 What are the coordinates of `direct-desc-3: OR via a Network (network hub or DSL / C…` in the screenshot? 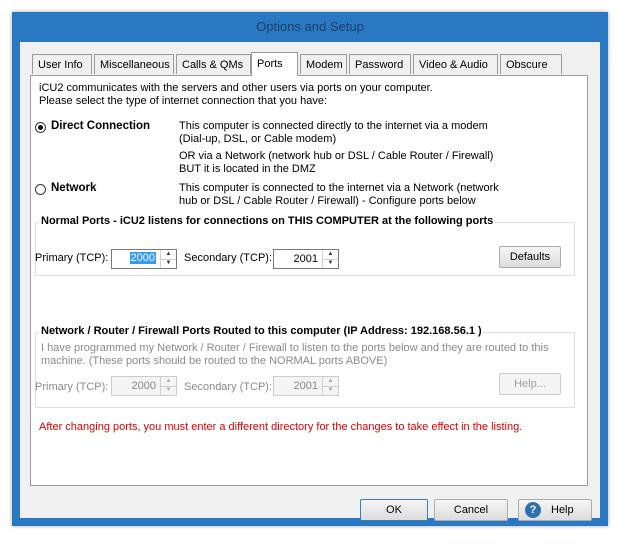 It's located at (336, 156).